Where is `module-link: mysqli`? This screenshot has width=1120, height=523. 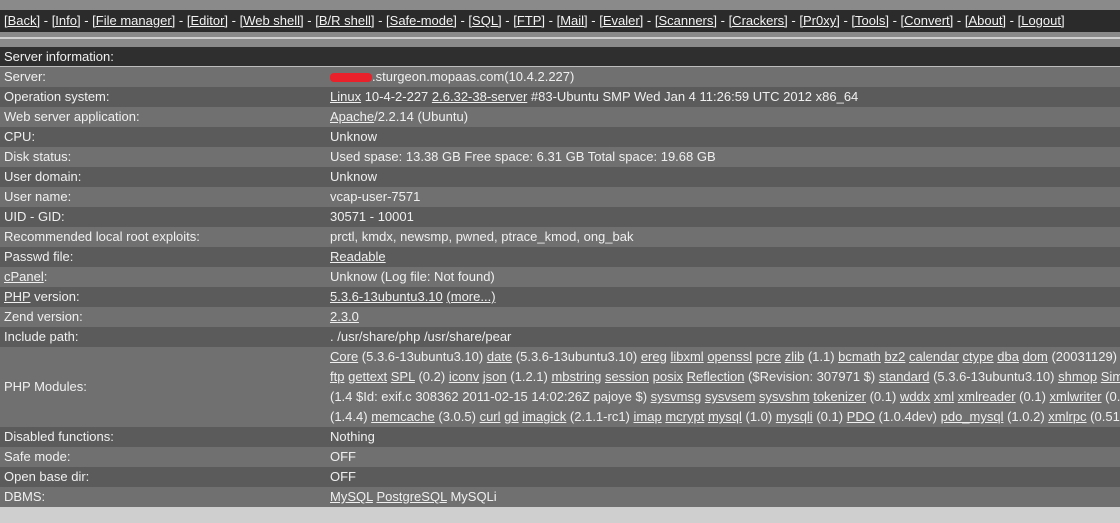 module-link: mysqli is located at coordinates (794, 416).